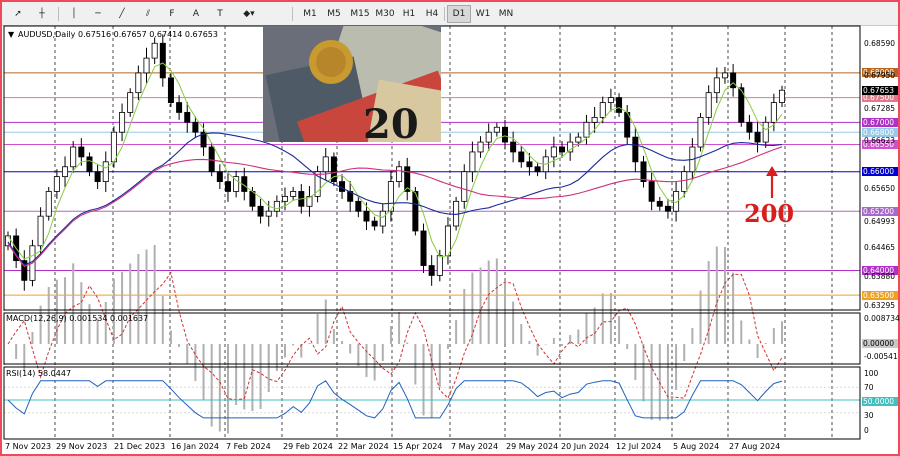 This screenshot has width=900, height=456. Describe the element at coordinates (28, 446) in the screenshot. I see `time-tick: 7 Nov 2023` at that location.